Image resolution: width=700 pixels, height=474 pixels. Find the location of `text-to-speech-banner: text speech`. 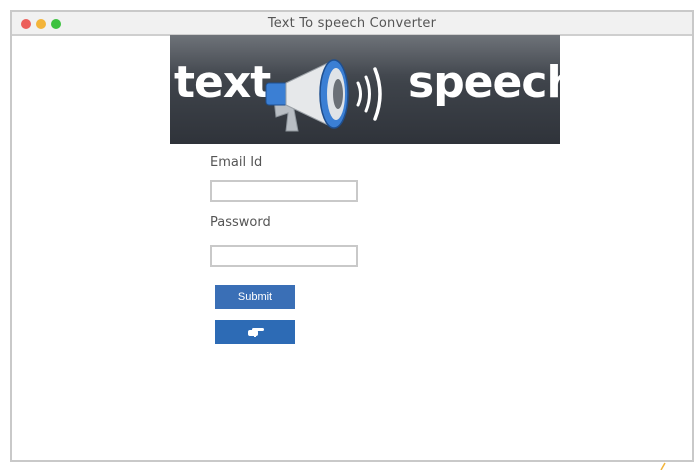

text-to-speech-banner: text speech is located at coordinates (365, 89).